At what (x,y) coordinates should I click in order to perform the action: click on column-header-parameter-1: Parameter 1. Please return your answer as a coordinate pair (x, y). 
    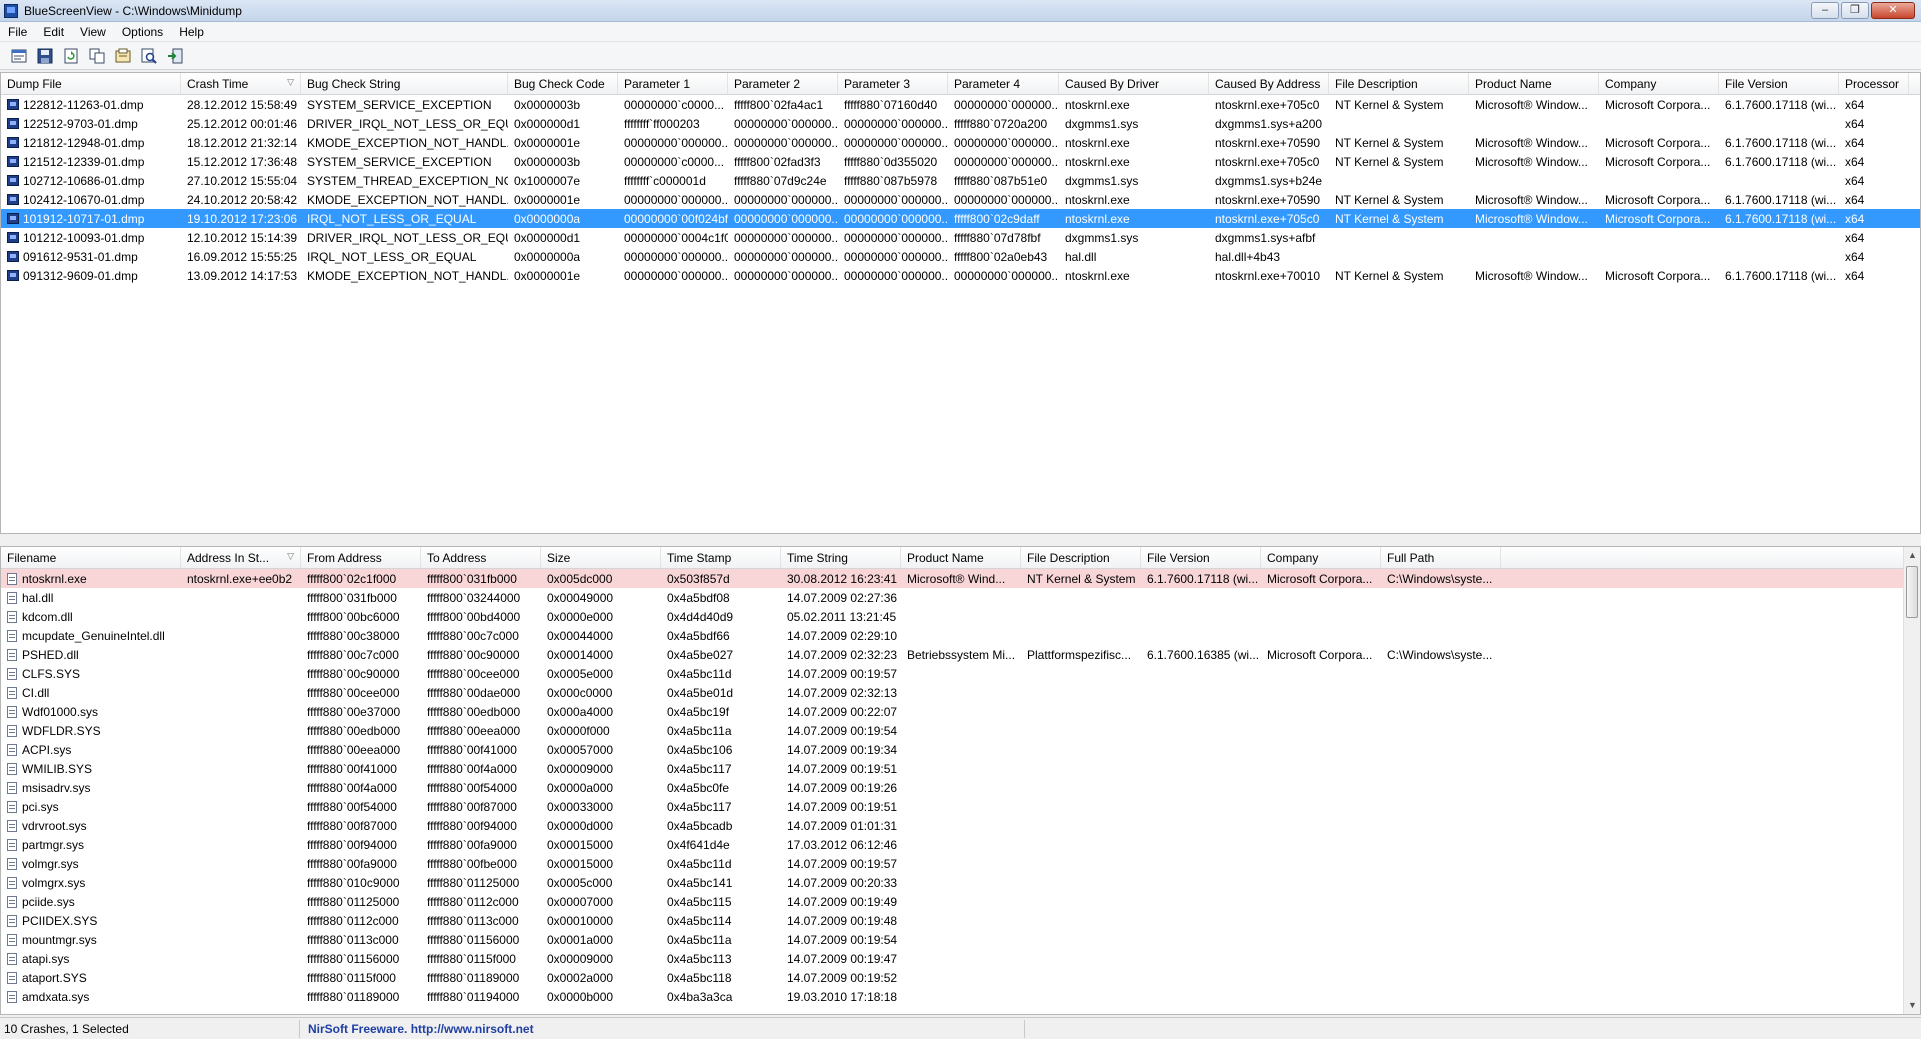
    Looking at the image, I should click on (673, 83).